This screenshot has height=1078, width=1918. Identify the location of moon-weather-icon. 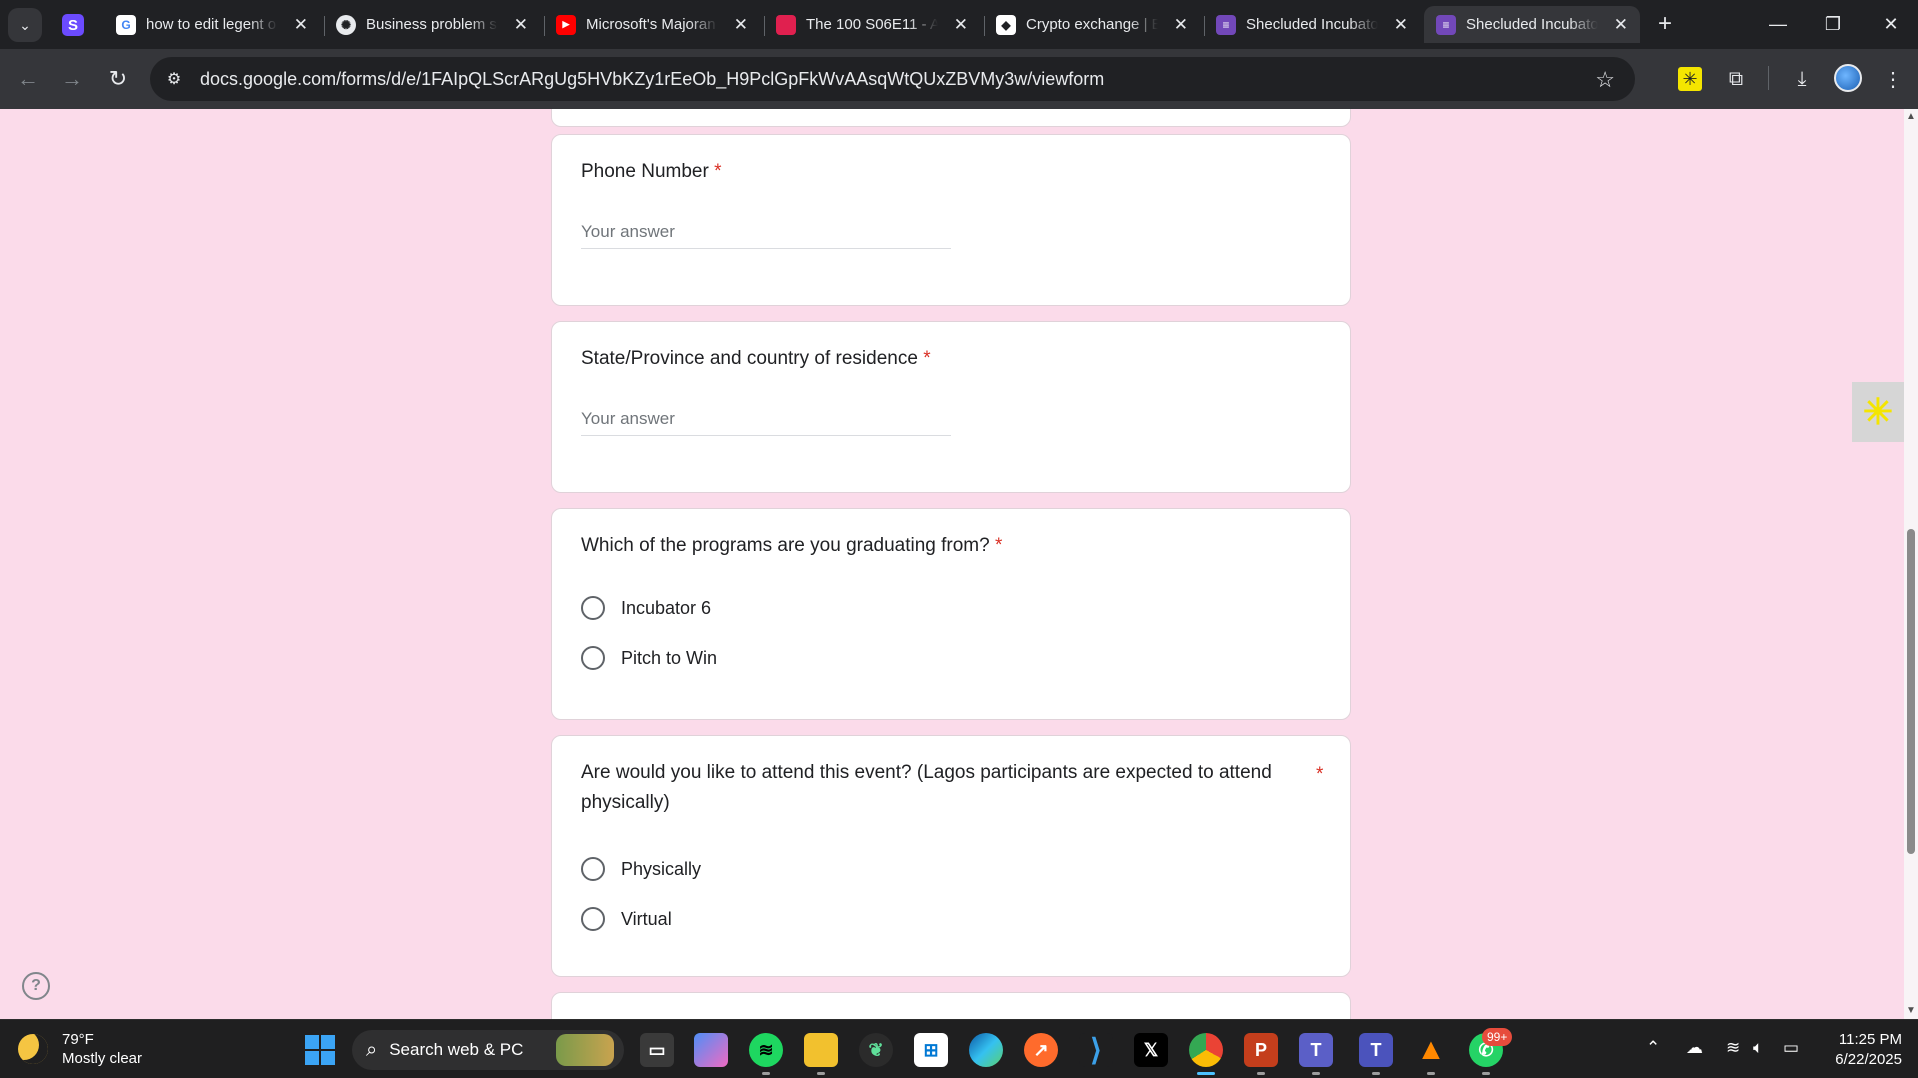
(33, 1049).